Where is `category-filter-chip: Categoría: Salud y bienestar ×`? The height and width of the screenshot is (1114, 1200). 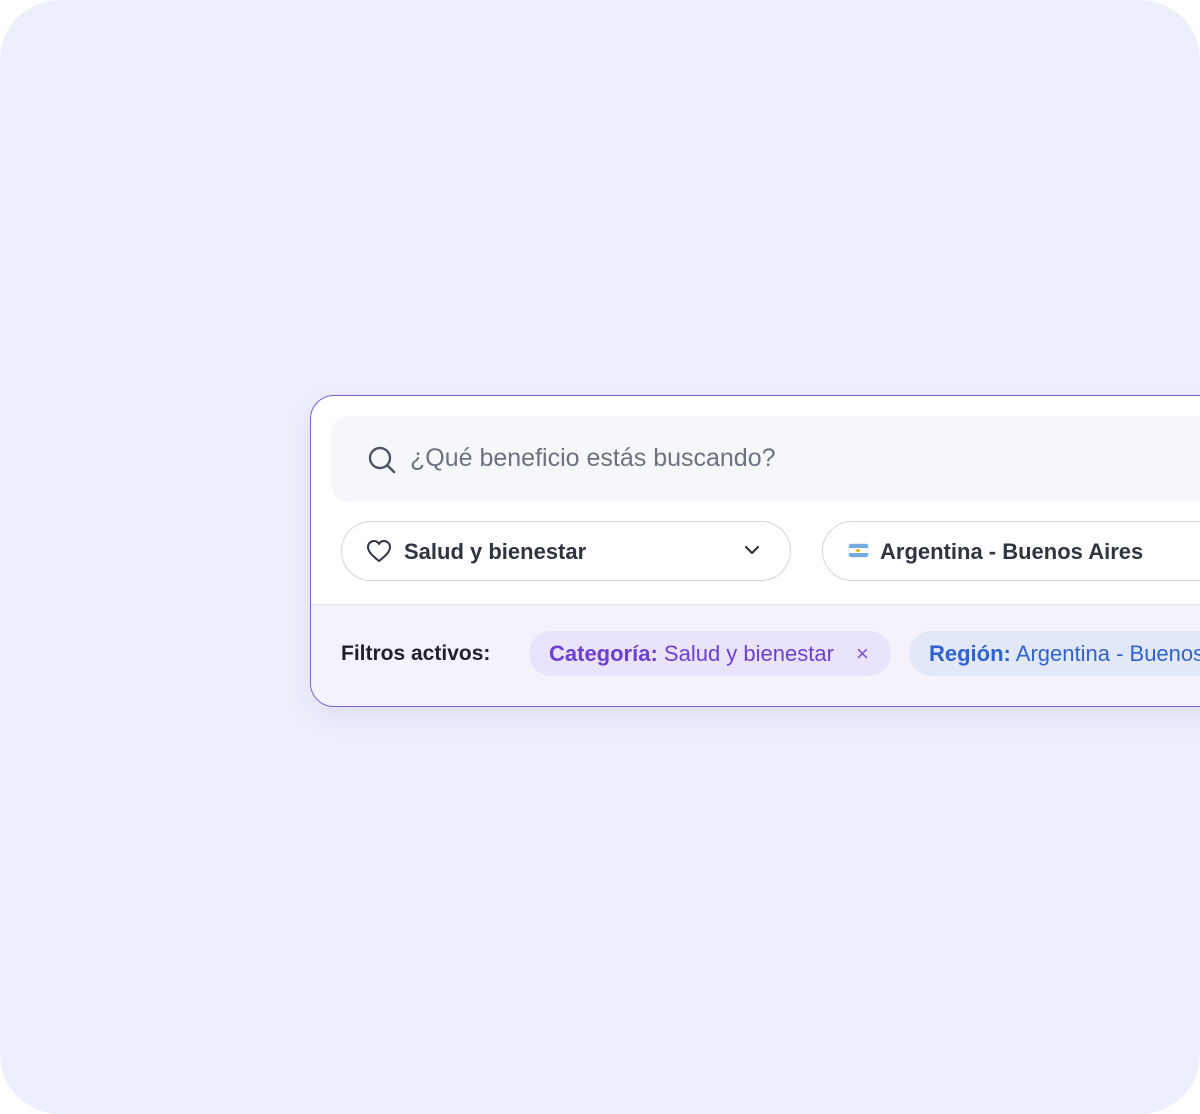 category-filter-chip: Categoría: Salud y bienestar × is located at coordinates (710, 653).